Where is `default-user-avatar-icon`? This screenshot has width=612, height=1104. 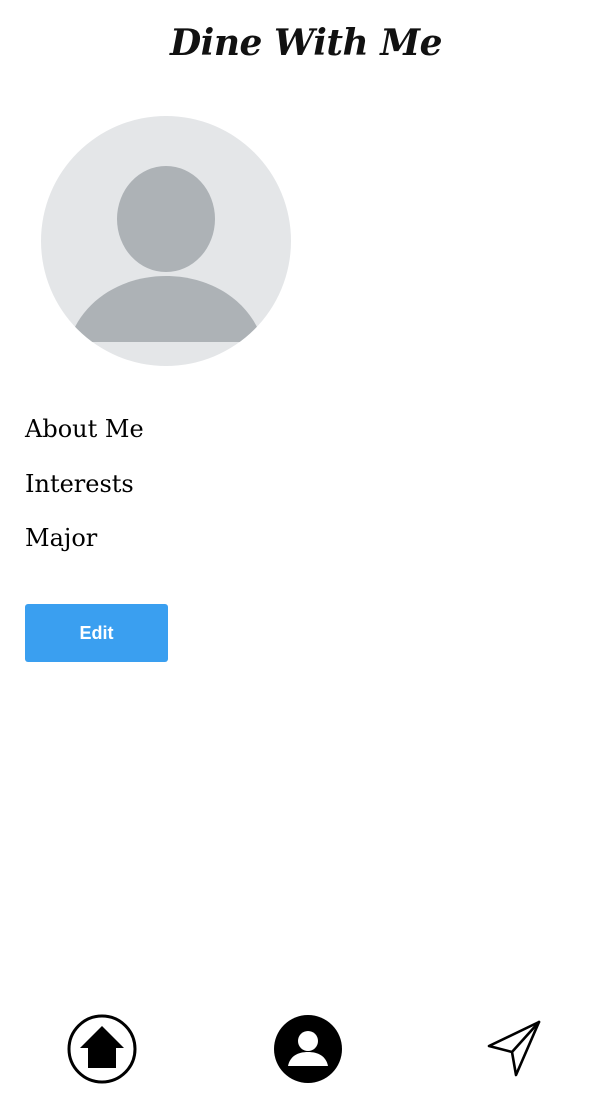
default-user-avatar-icon is located at coordinates (166, 241).